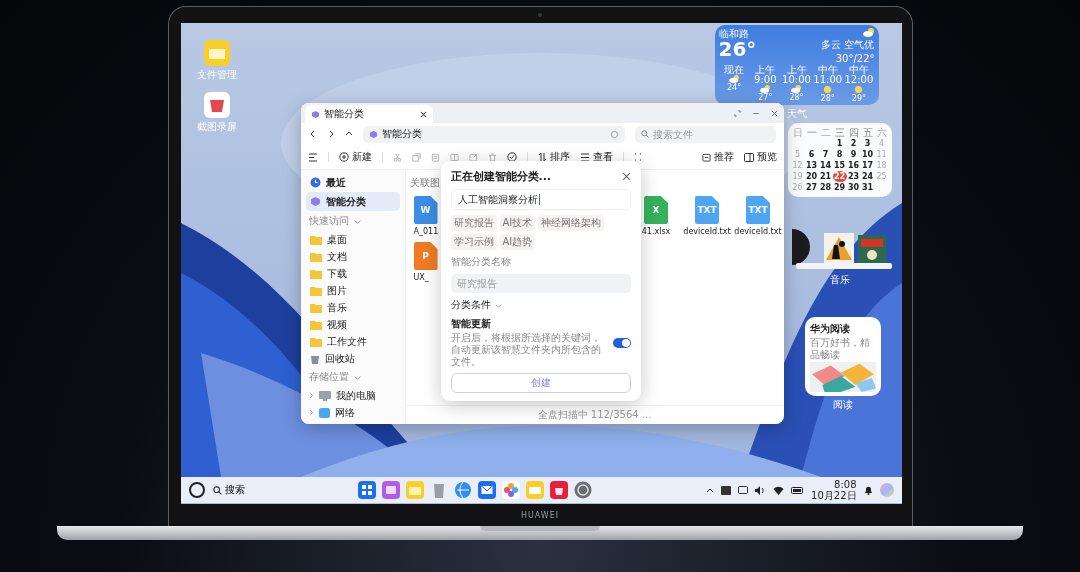 The height and width of the screenshot is (572, 1080). I want to click on clock: 8:08 10月22日, so click(834, 490).